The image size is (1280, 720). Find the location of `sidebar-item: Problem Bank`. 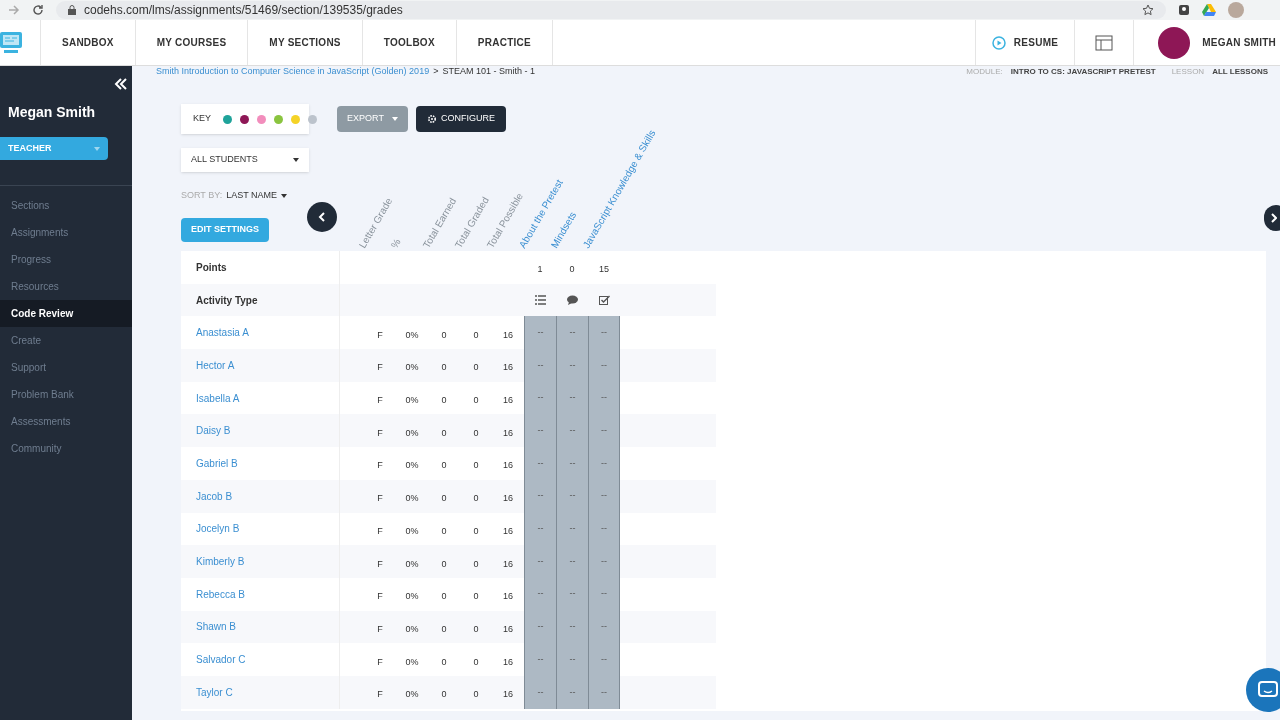

sidebar-item: Problem Bank is located at coordinates (66, 394).